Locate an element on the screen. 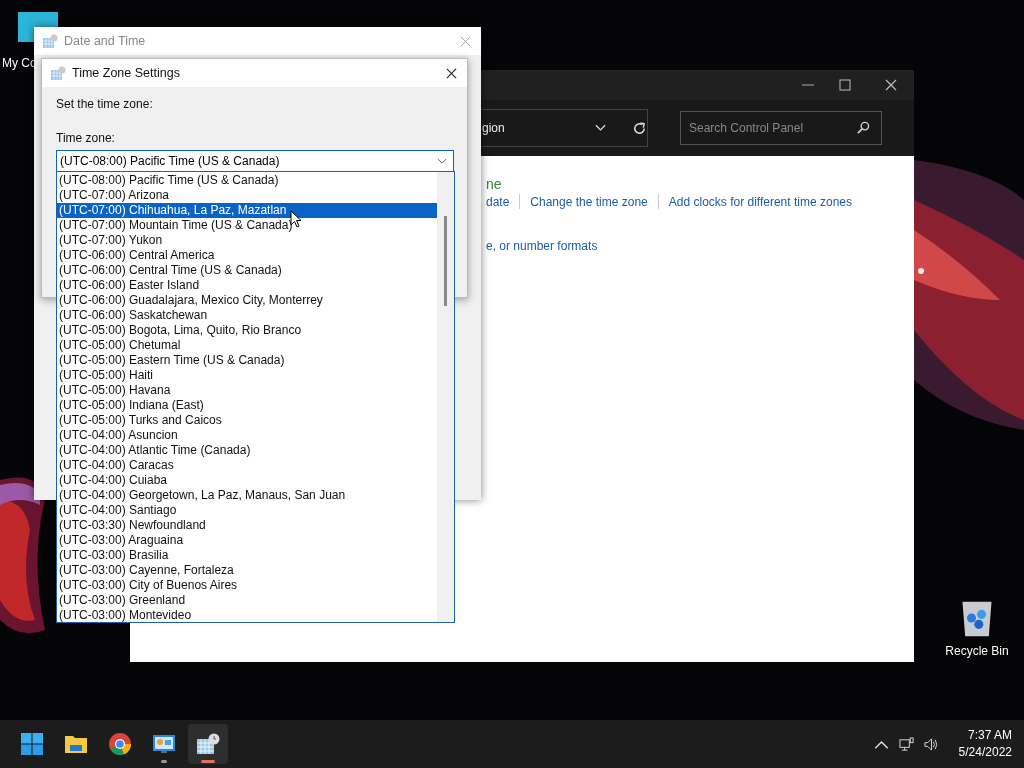 This screenshot has width=1024, height=768. search-field: Search Control Panel is located at coordinates (781, 128).